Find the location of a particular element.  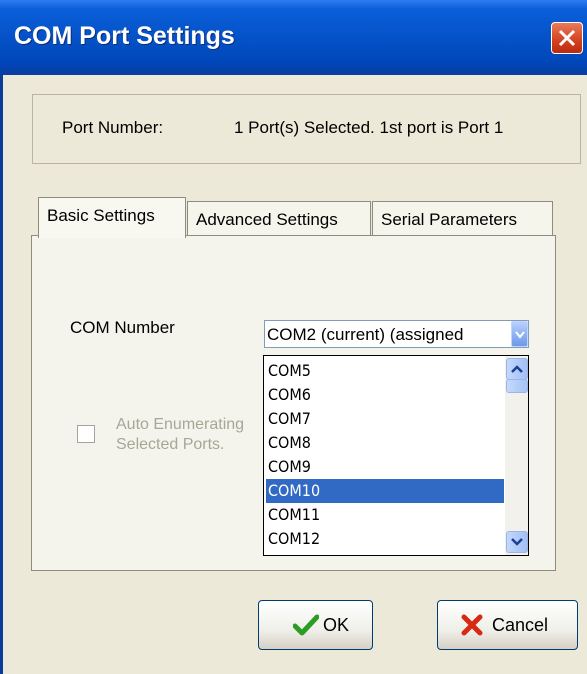

window-title: COM Port Settings is located at coordinates (124, 36).